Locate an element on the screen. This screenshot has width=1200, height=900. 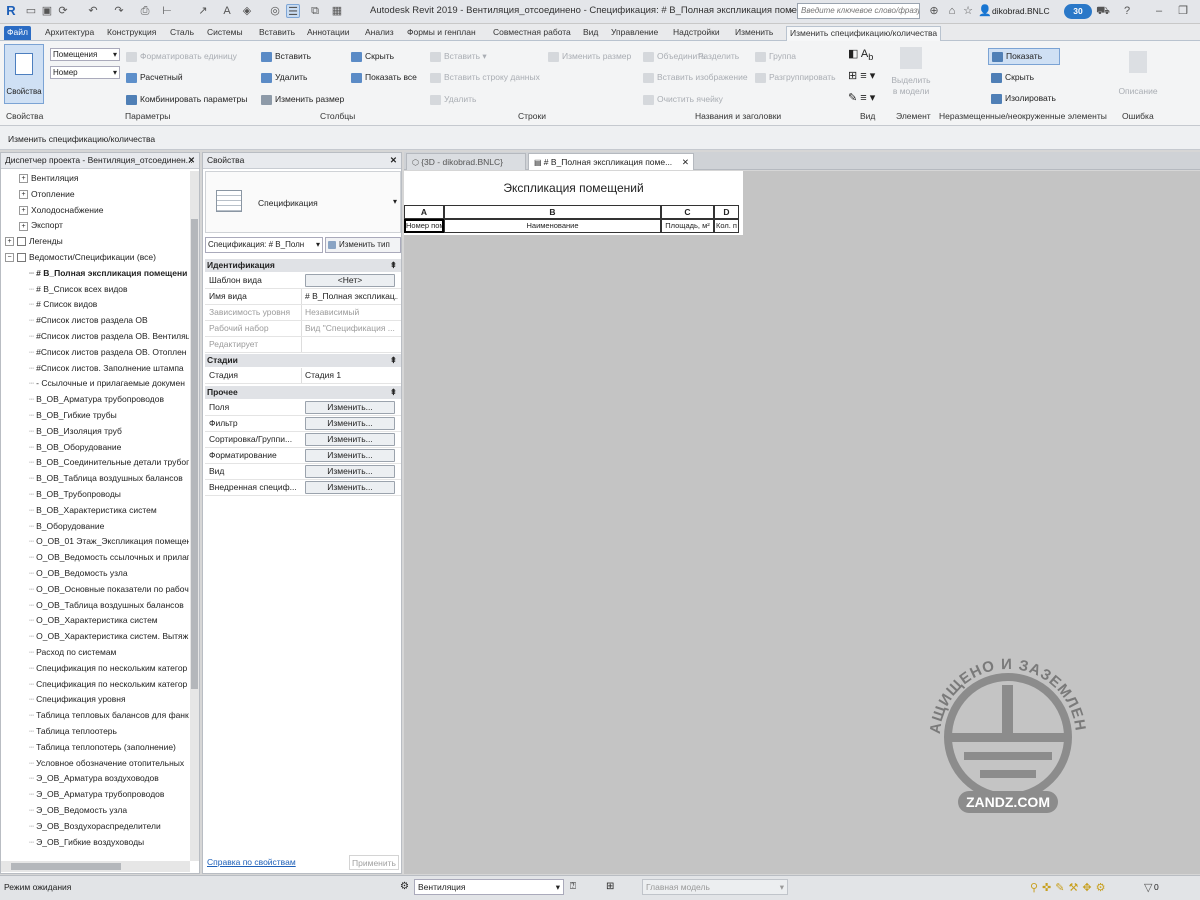
tree-leaf: ┄ #Список листов раздела ОВ. Отоплен is located at coordinates (108, 352).